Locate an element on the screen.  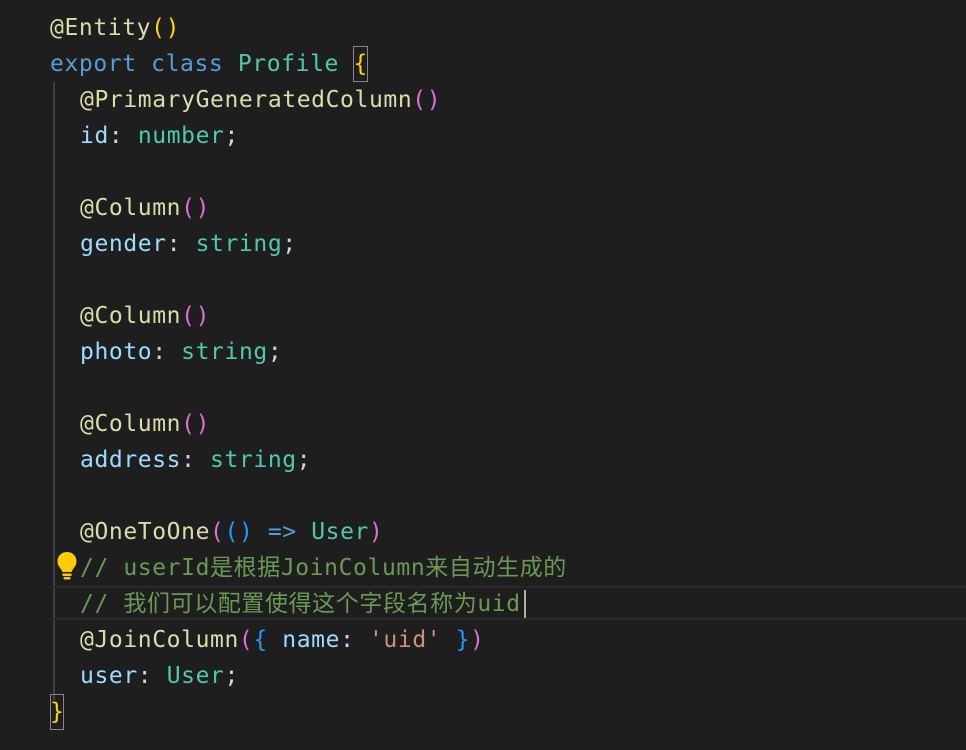
code-line-4: id: number; is located at coordinates (159, 136).